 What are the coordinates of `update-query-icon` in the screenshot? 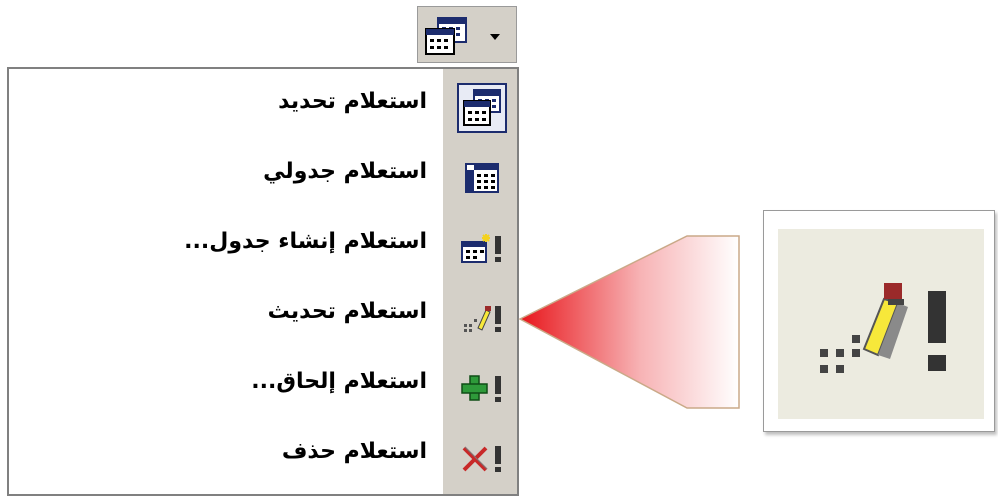 It's located at (886, 334).